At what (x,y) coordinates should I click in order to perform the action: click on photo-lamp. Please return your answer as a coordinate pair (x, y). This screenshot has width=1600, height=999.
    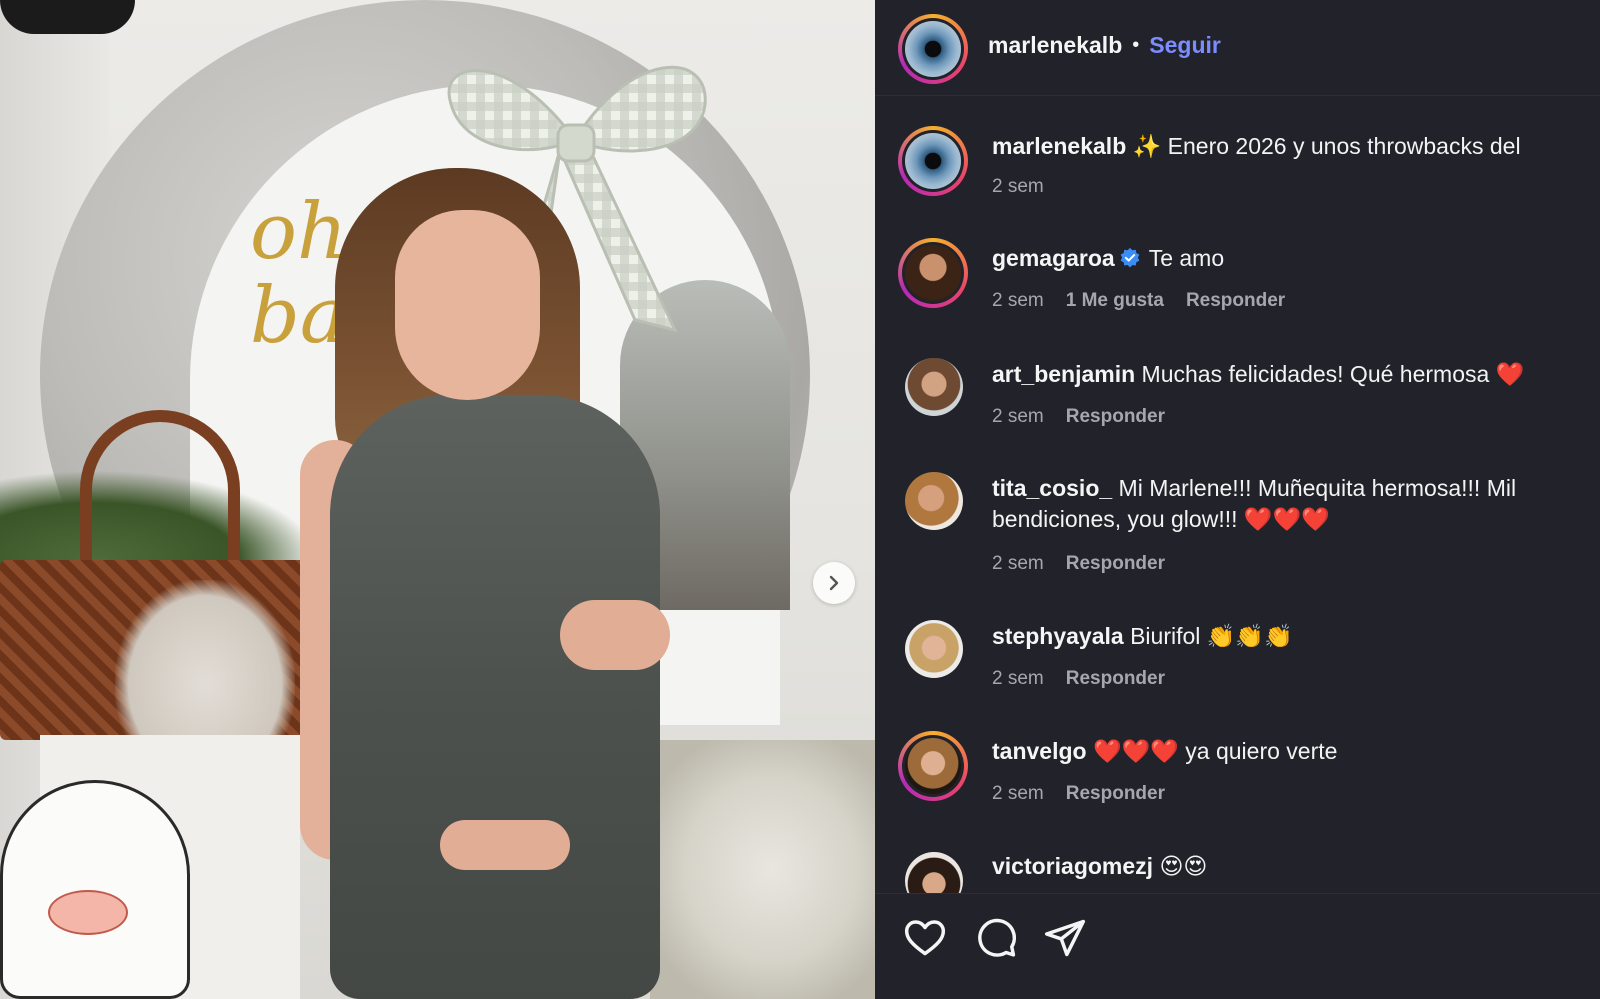
    Looking at the image, I should click on (67, 17).